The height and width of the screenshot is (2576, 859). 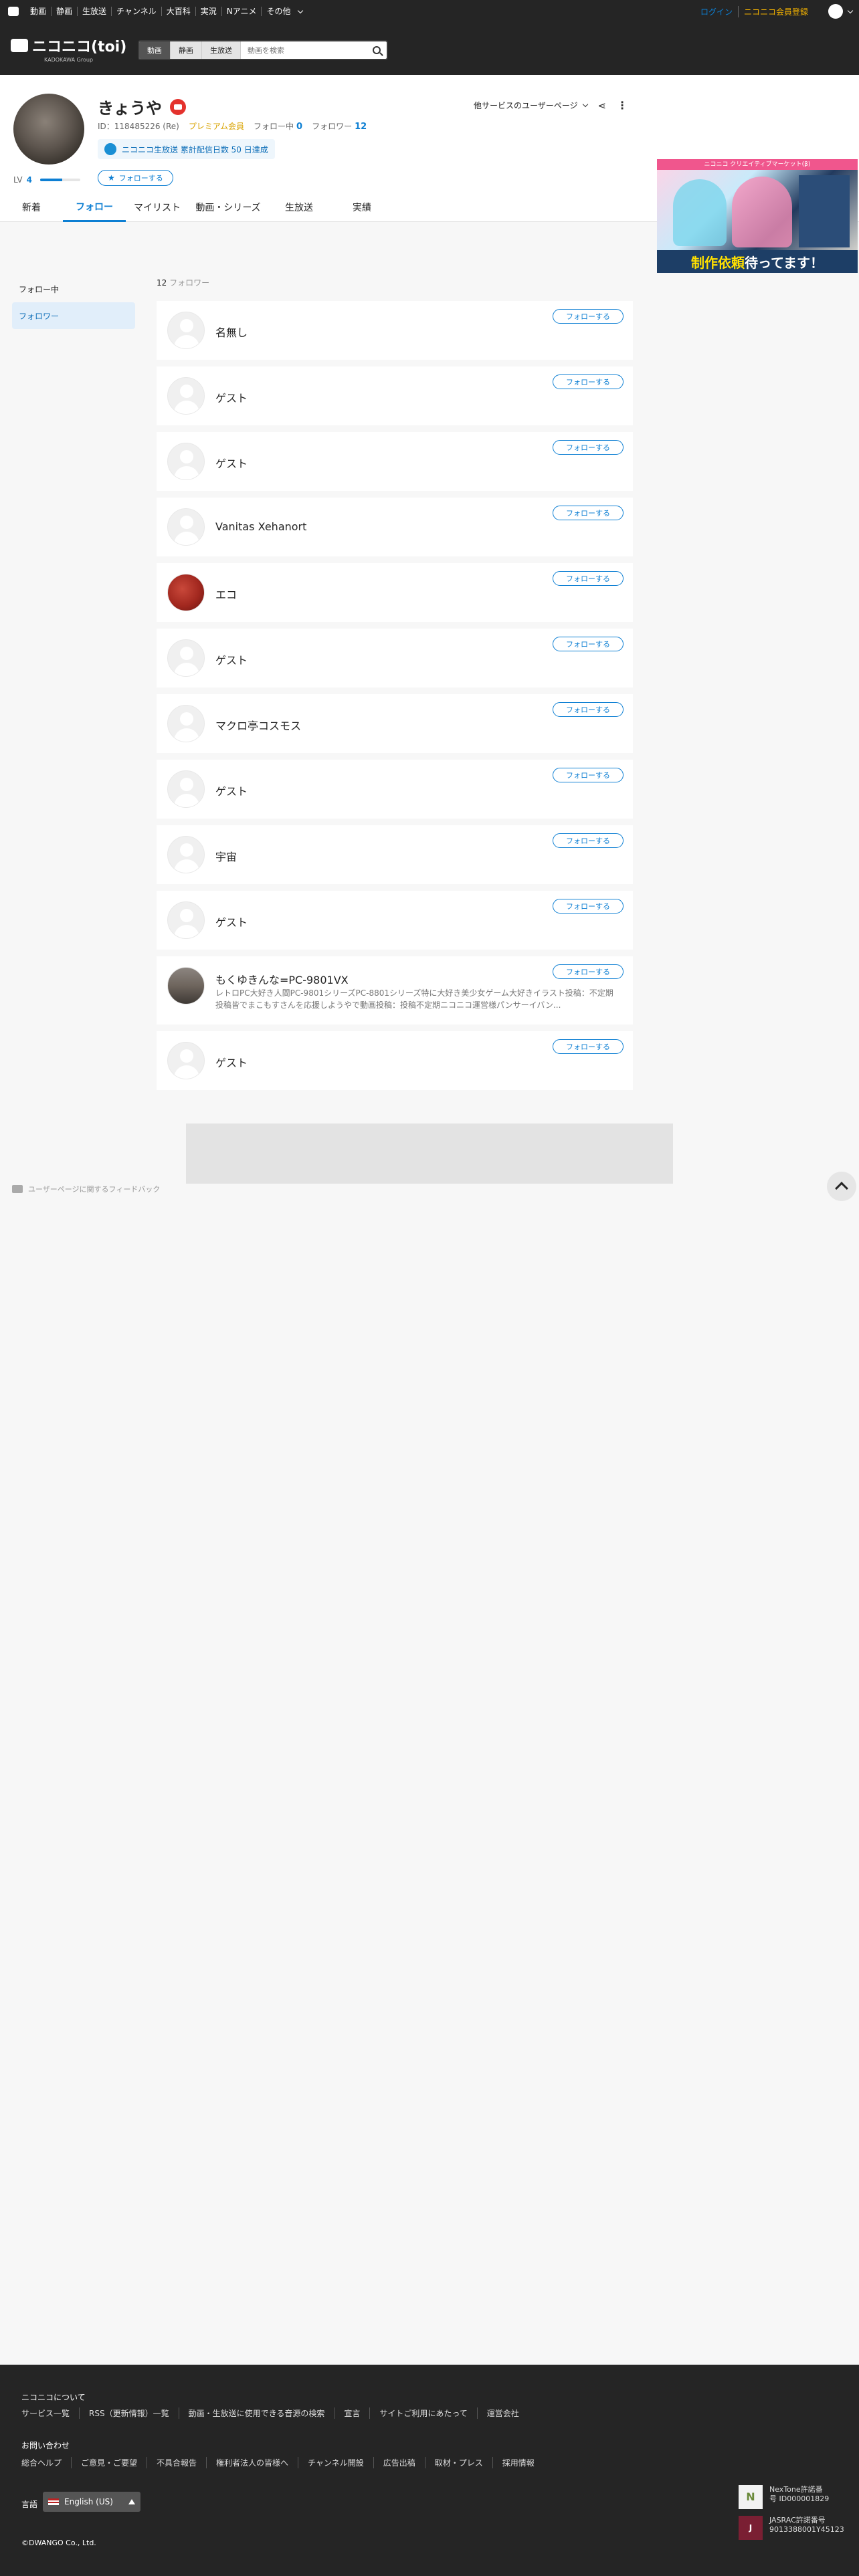 What do you see at coordinates (395, 592) in the screenshot?
I see `follower-row: エコ フォローする` at bounding box center [395, 592].